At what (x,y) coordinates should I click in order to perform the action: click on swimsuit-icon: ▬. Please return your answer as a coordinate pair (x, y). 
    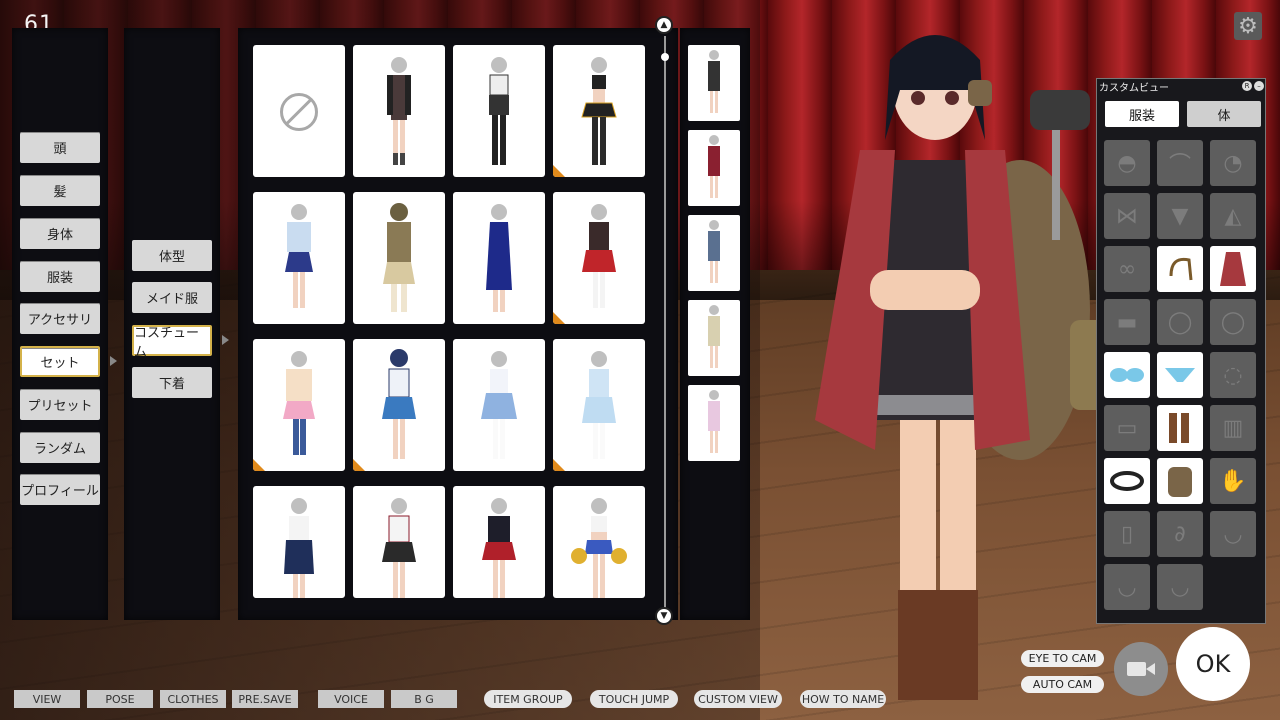
    Looking at the image, I should click on (1127, 322).